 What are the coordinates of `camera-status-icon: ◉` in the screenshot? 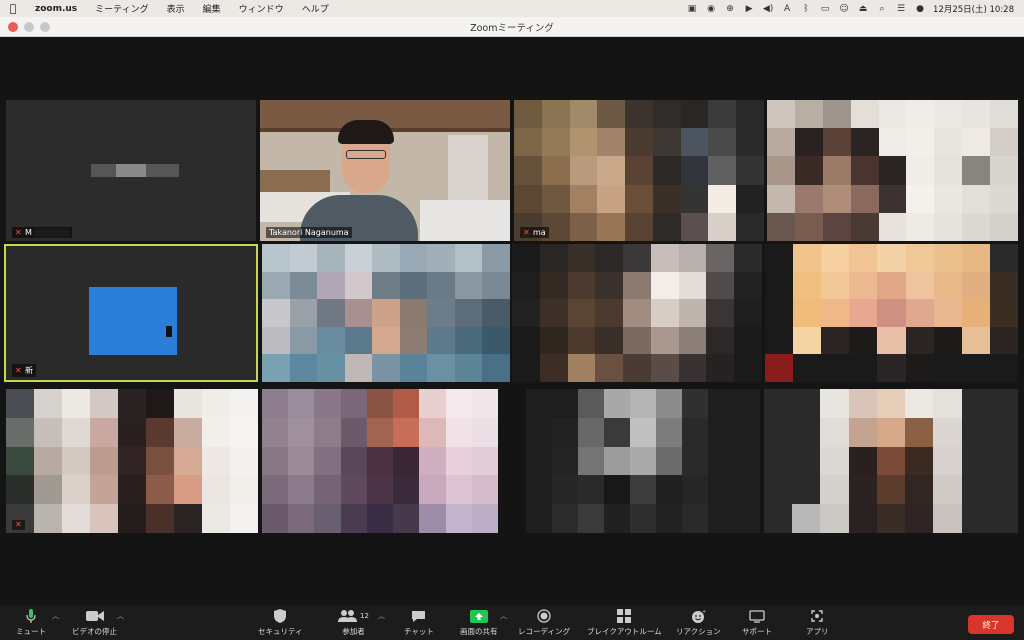 It's located at (711, 9).